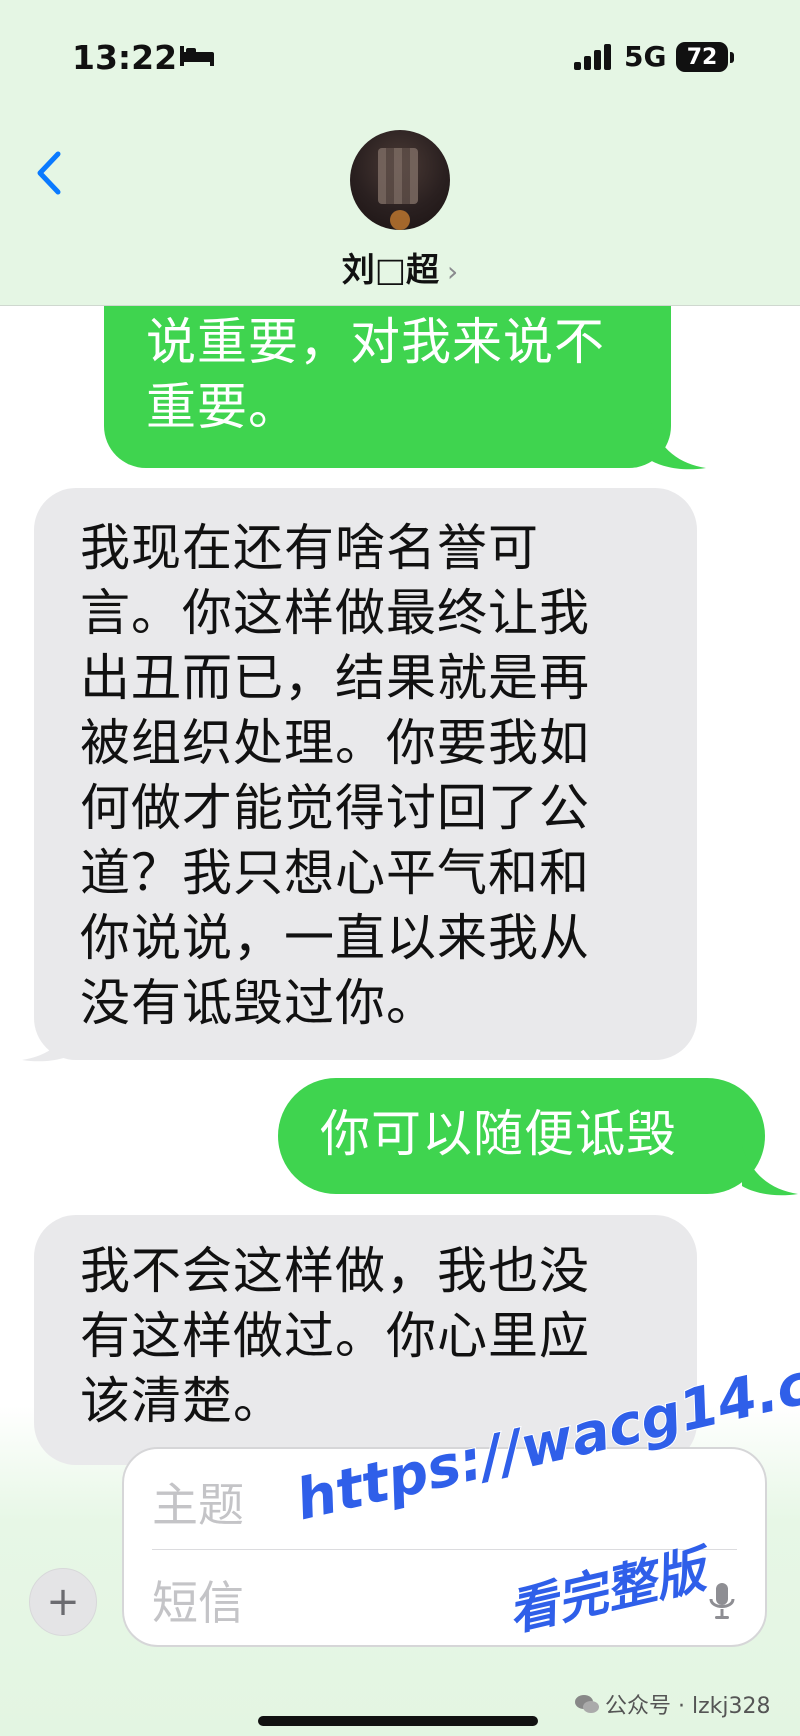 This screenshot has height=1736, width=800. I want to click on contact-avatar, so click(400, 180).